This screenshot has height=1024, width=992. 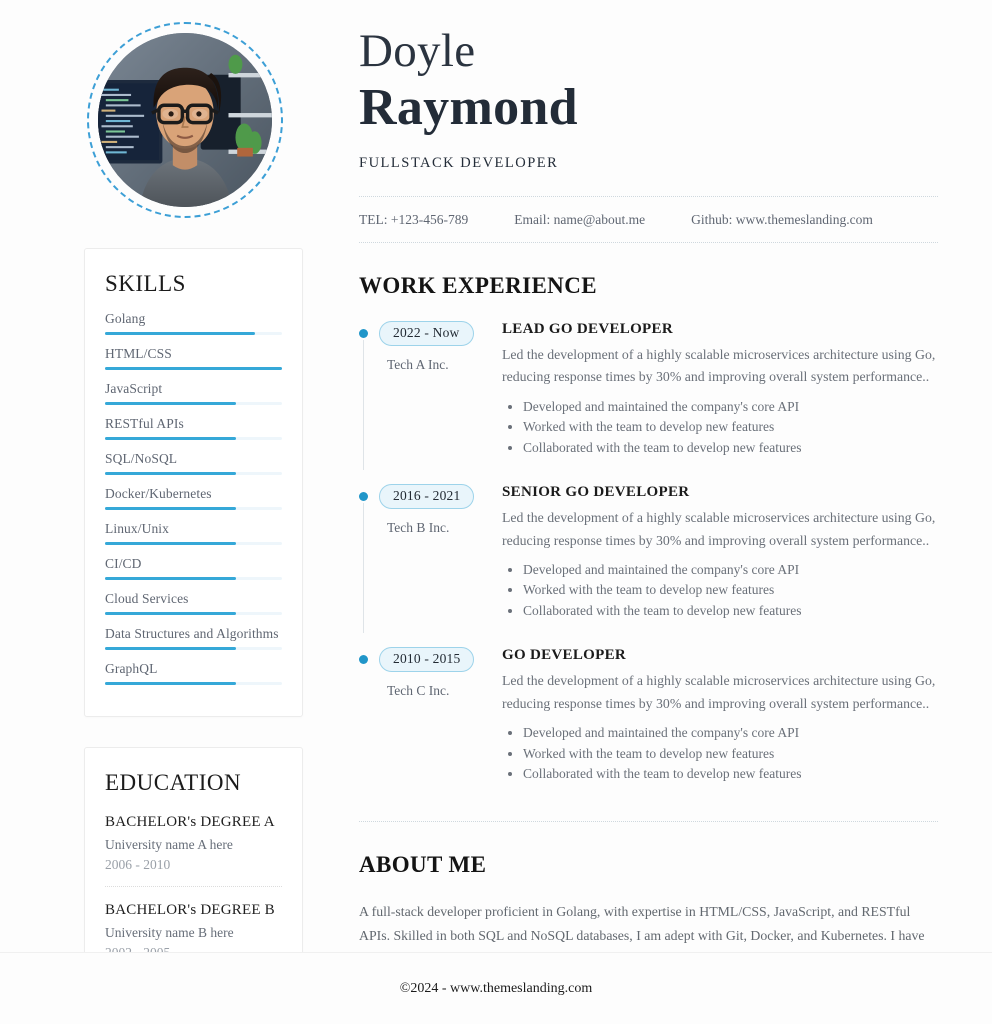 I want to click on education-degree: BACHELOR's DEGREE A, so click(x=190, y=822).